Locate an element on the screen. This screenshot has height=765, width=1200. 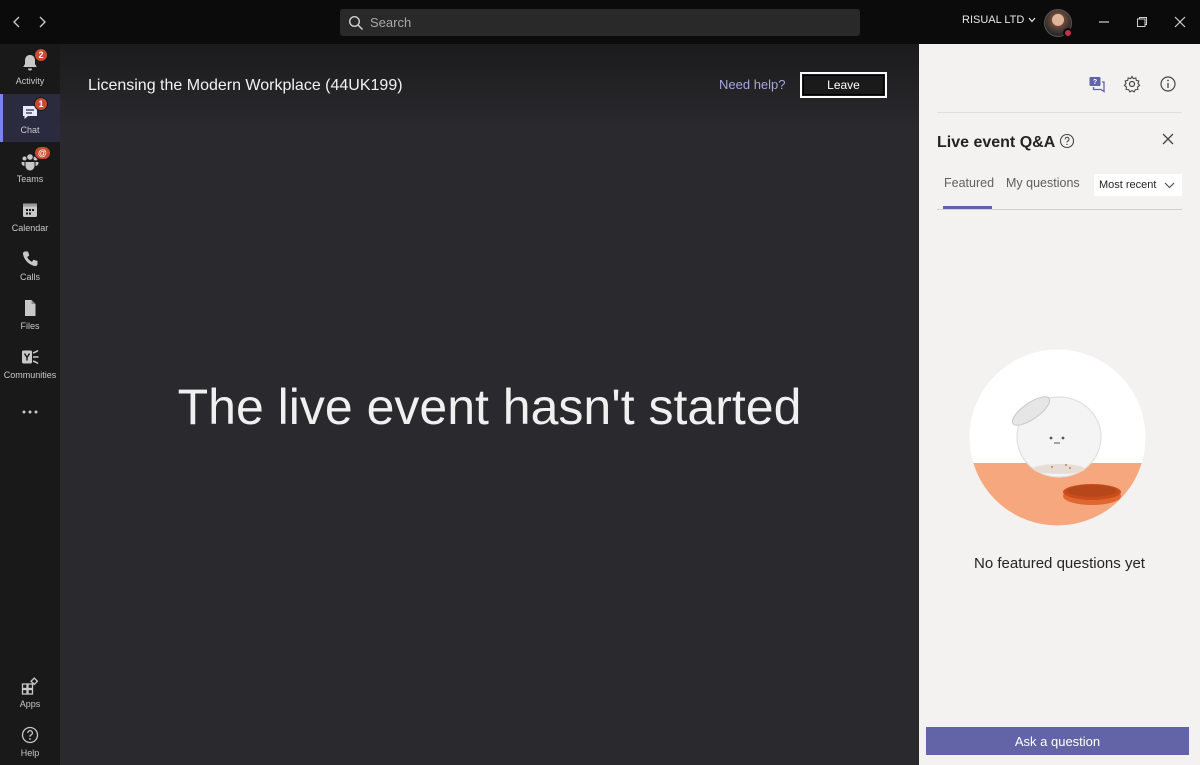
forward-button is located at coordinates (42, 22).